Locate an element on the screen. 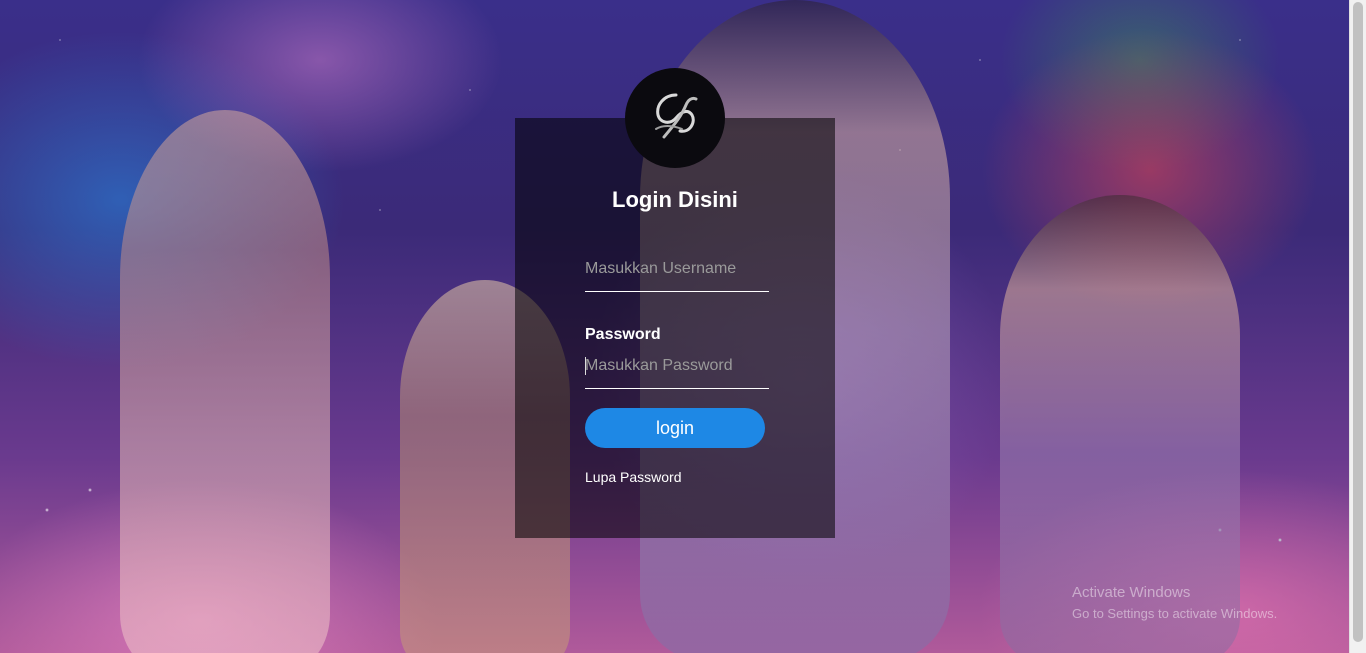 The width and height of the screenshot is (1366, 653). watermark-title: Activate Windows is located at coordinates (1131, 592).